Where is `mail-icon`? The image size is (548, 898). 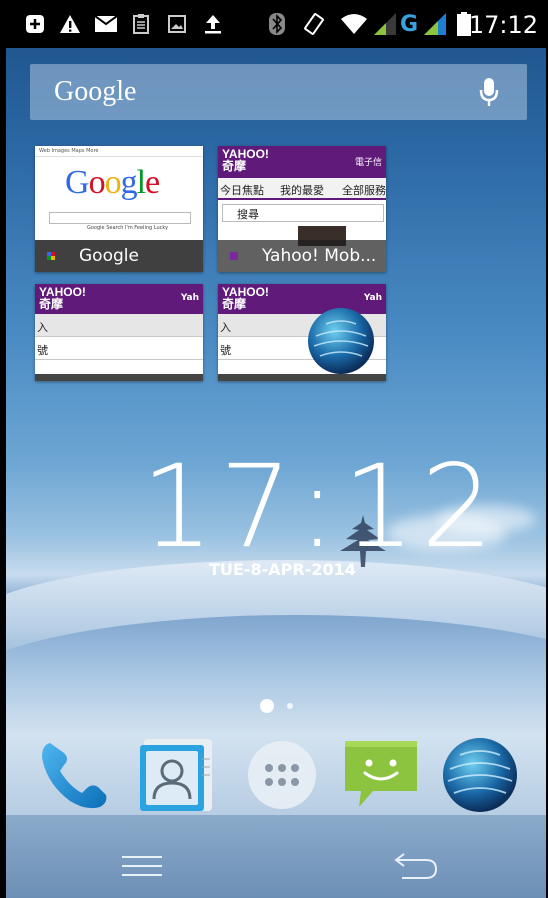 mail-icon is located at coordinates (106, 24).